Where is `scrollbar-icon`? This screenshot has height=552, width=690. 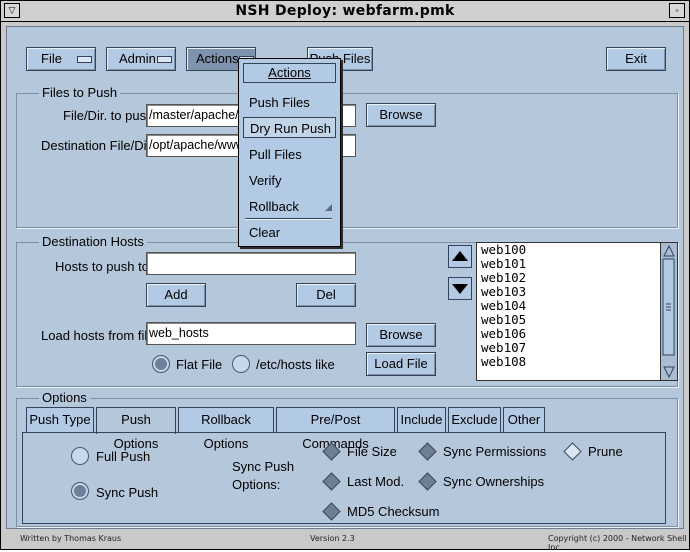
scrollbar-icon is located at coordinates (668, 311).